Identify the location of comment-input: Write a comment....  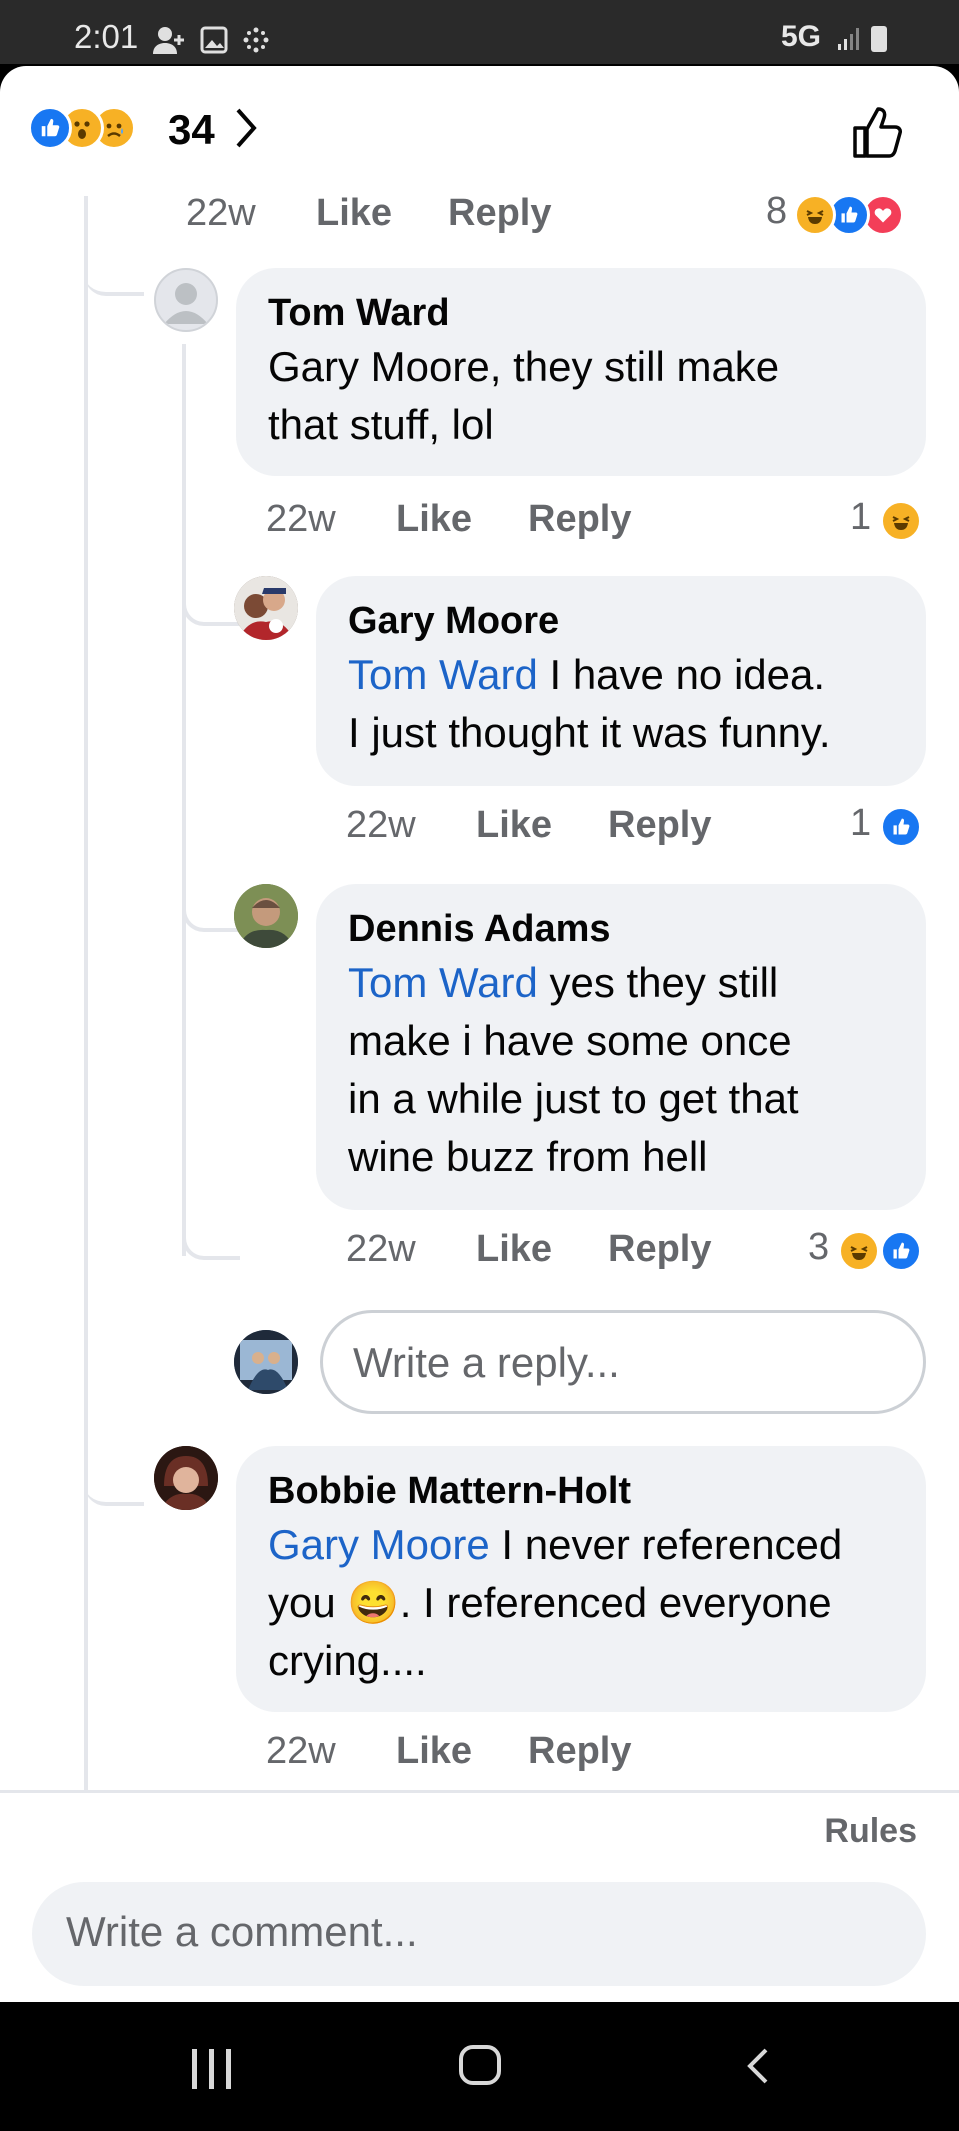
(479, 1934).